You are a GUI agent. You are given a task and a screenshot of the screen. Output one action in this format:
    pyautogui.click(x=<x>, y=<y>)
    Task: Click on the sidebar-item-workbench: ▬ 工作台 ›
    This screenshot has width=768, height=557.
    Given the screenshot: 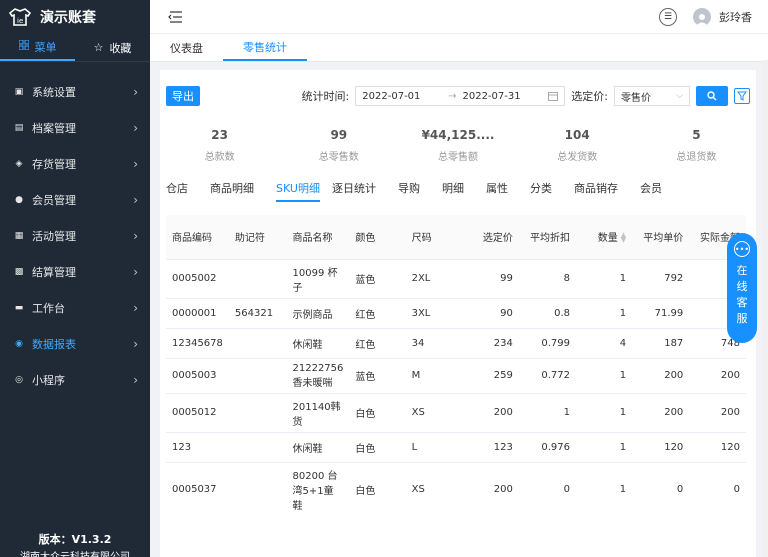 What is the action you would take?
    pyautogui.click(x=75, y=308)
    